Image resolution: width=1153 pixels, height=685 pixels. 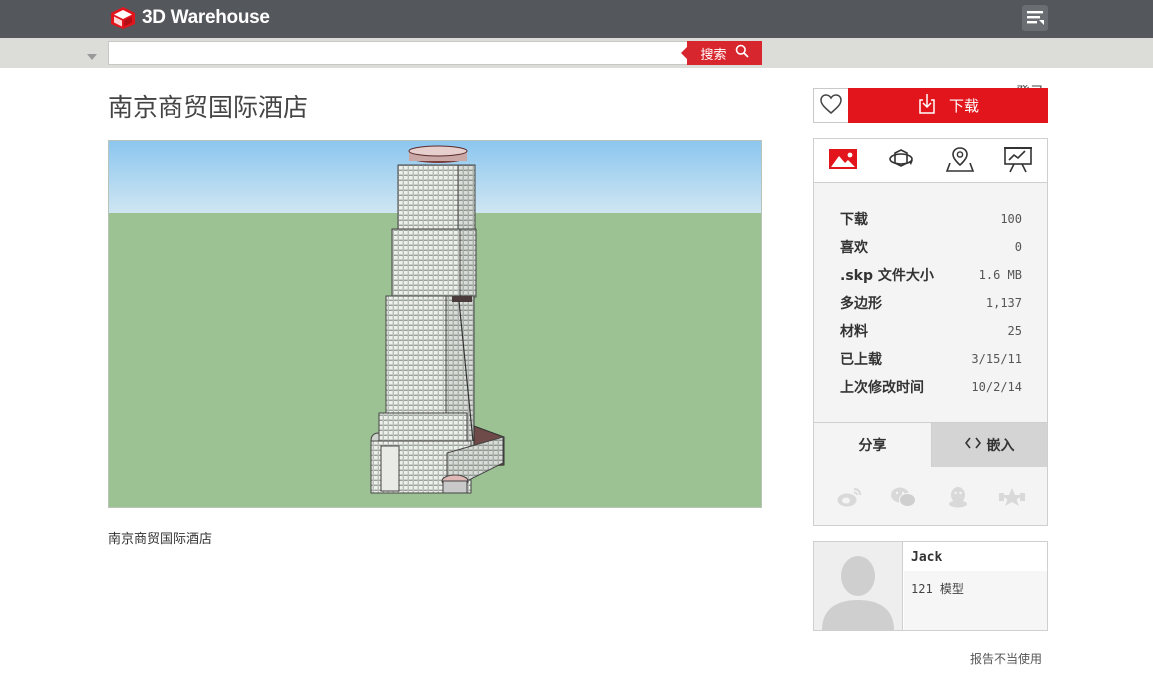 I want to click on tab-location, so click(x=960, y=160).